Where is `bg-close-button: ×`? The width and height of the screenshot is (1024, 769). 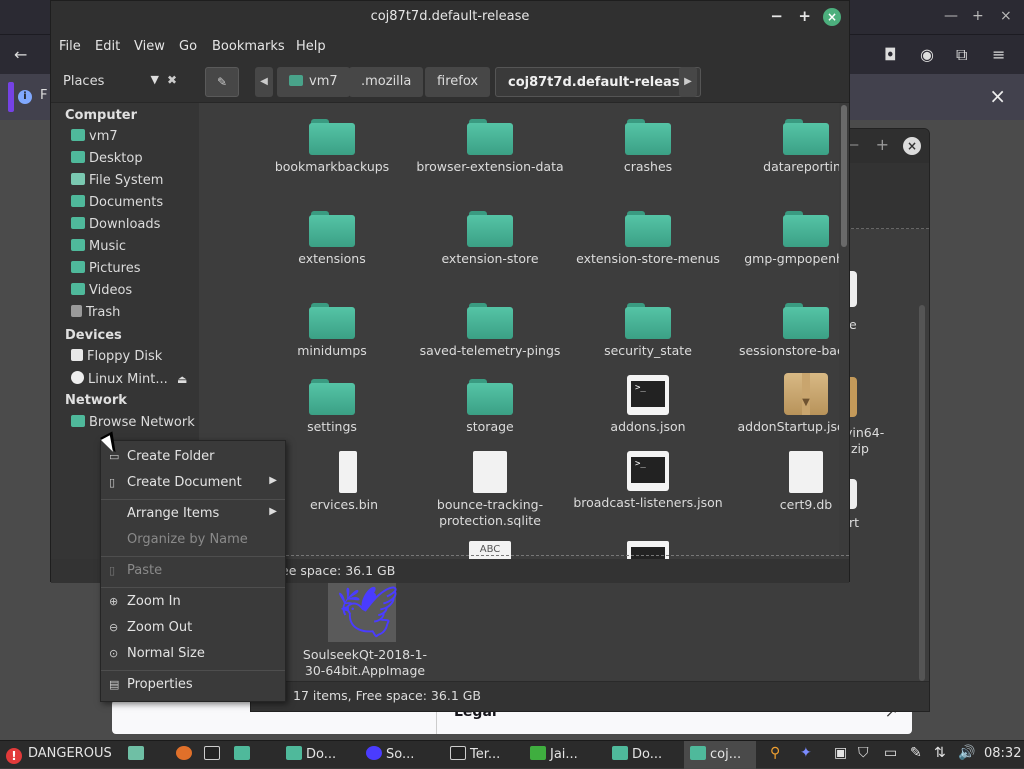
bg-close-button: × is located at coordinates (912, 146).